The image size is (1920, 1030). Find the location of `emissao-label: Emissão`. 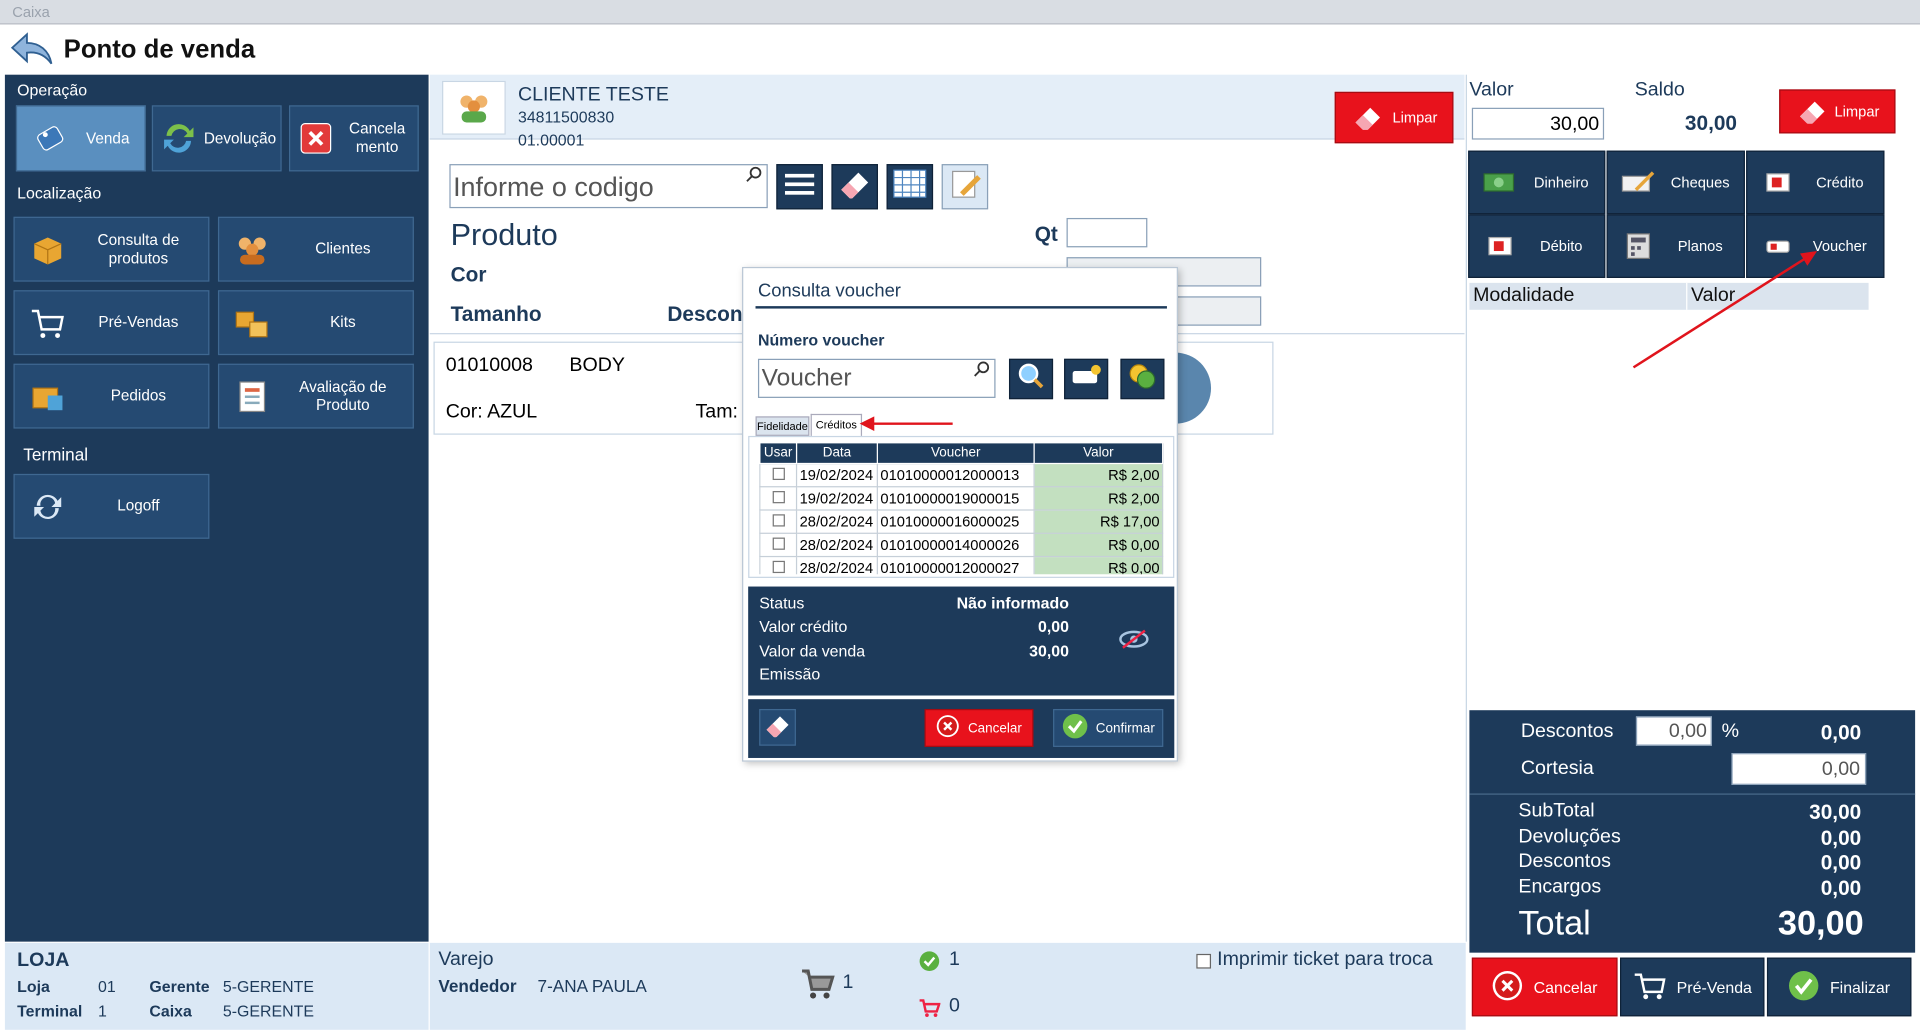

emissao-label: Emissão is located at coordinates (790, 674).